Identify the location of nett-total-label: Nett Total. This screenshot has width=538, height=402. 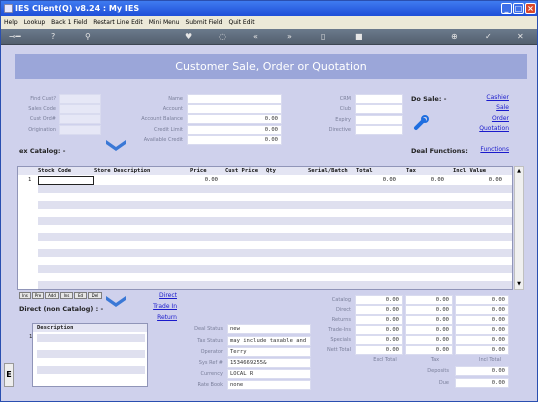
(338, 350).